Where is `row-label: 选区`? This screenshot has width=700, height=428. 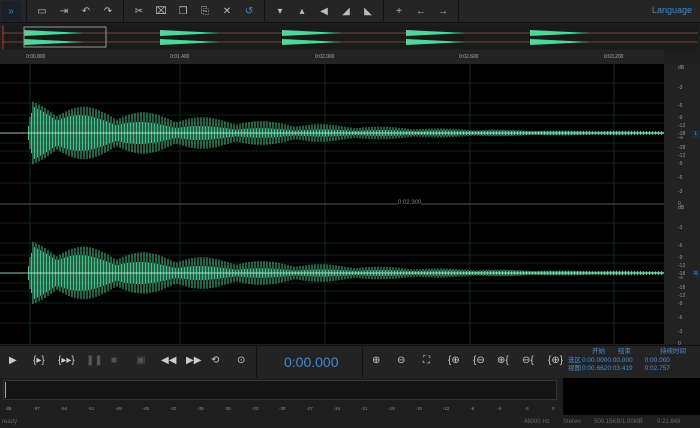
row-label: 选区 is located at coordinates (574, 360).